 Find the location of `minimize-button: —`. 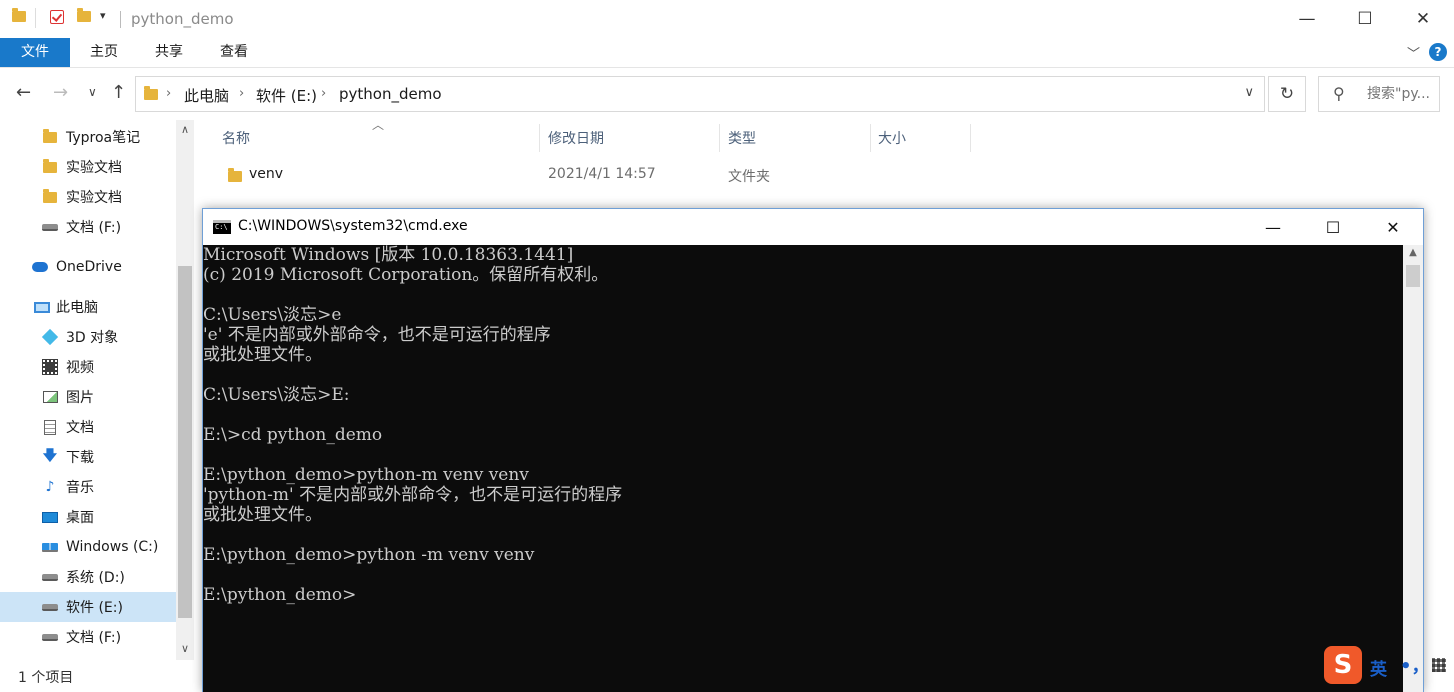

minimize-button: — is located at coordinates (1307, 19).